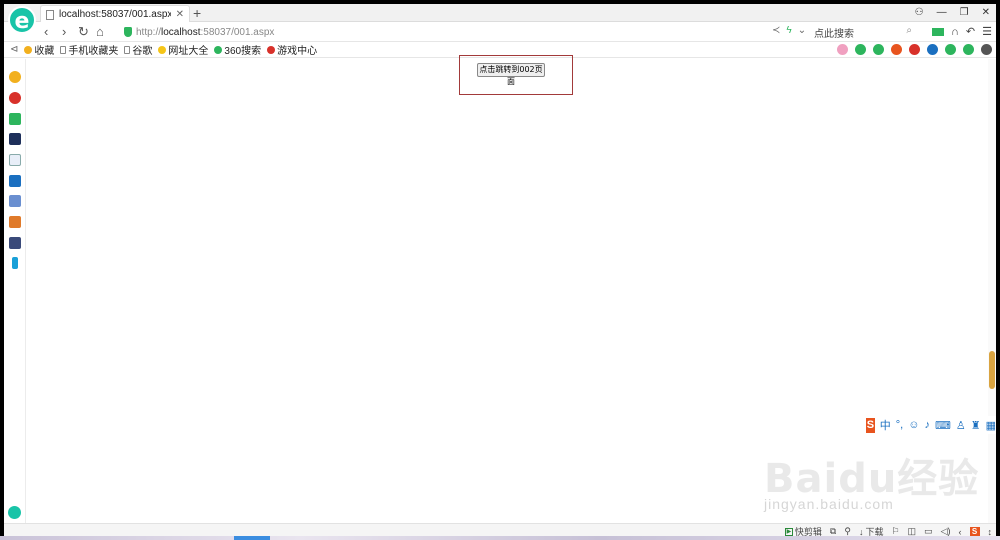 Image resolution: width=1000 pixels, height=540 pixels. I want to click on browser-logo: e, so click(22, 20).